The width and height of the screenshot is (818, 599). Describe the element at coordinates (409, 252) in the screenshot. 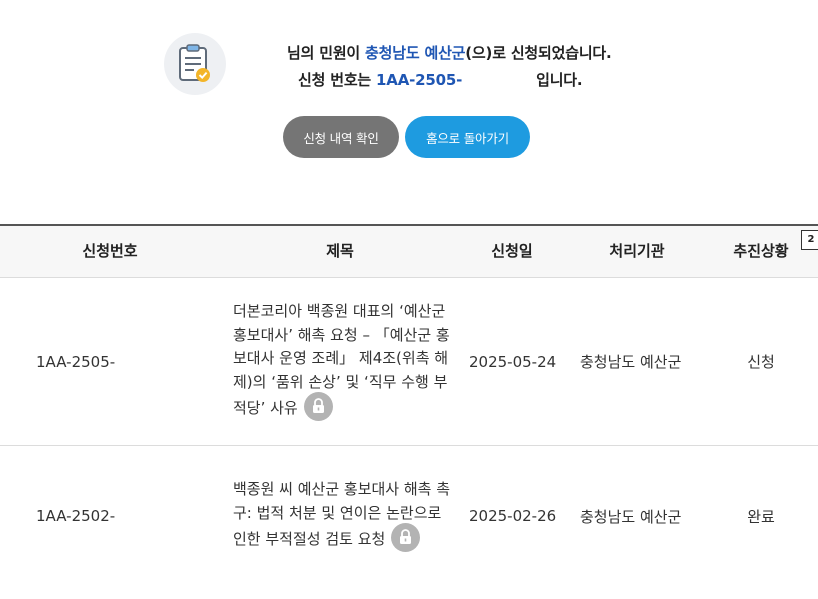

I see `table-header: 신청번호 제목 신청일 처리기관 추진상황 2` at that location.